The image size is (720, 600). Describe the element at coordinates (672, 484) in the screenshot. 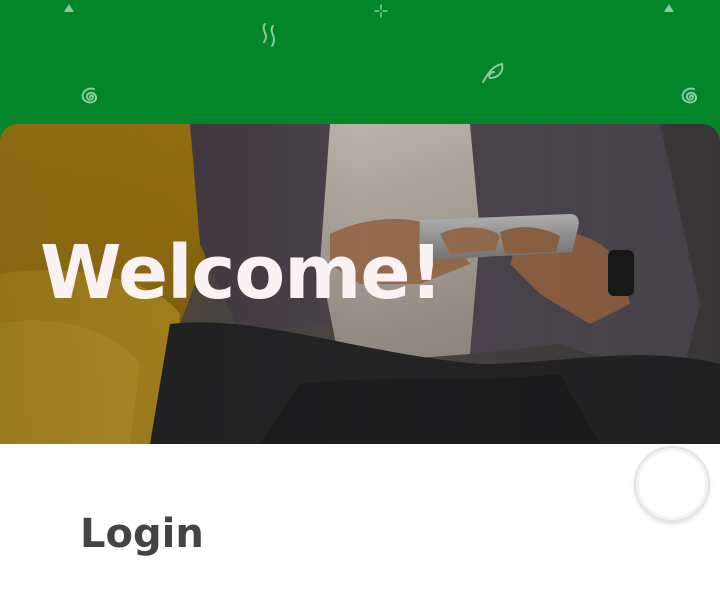

I see `circle-button` at that location.